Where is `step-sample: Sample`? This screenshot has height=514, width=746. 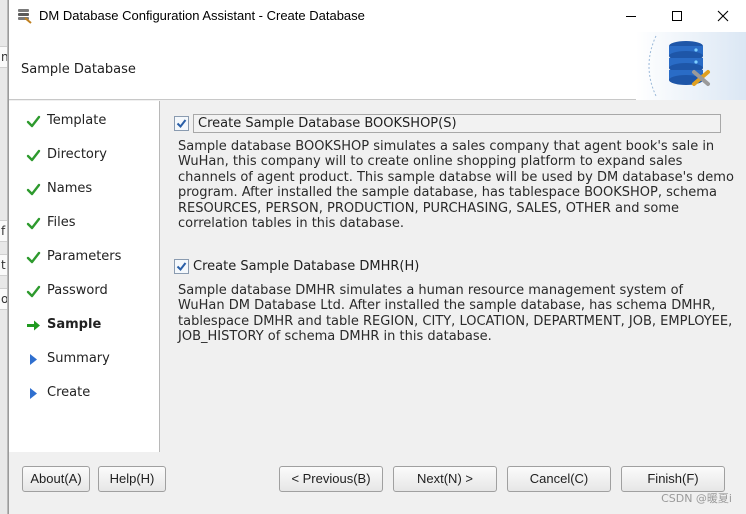 step-sample: Sample is located at coordinates (84, 325).